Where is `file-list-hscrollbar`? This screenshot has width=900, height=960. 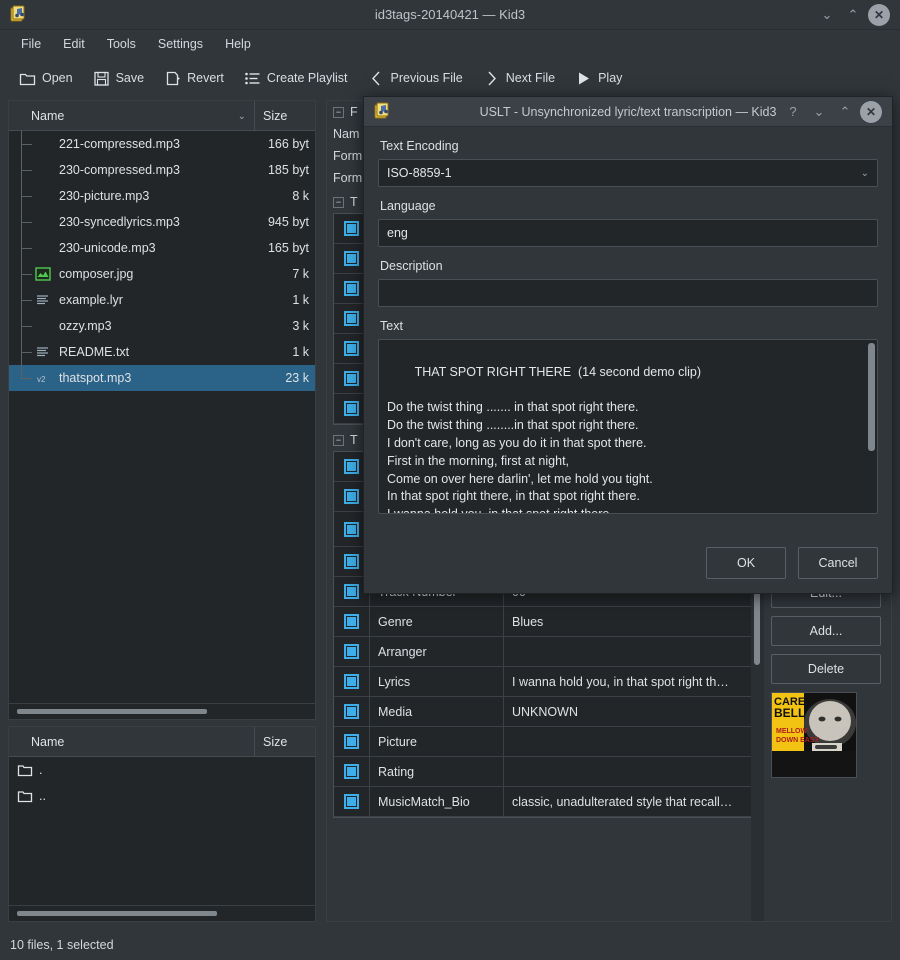 file-list-hscrollbar is located at coordinates (162, 711).